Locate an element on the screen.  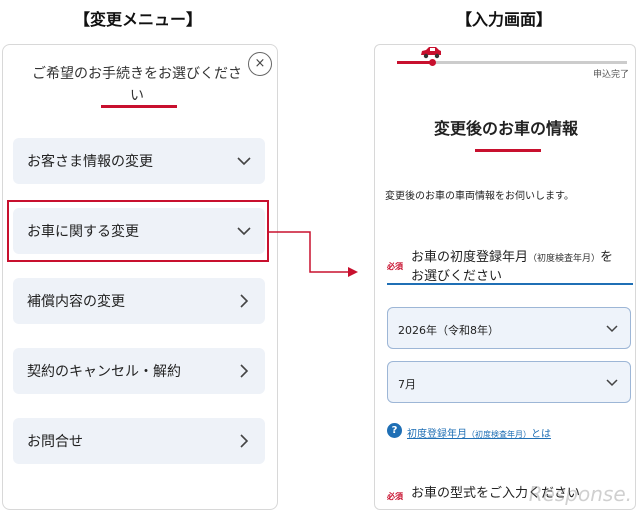
progress-fill is located at coordinates (414, 62).